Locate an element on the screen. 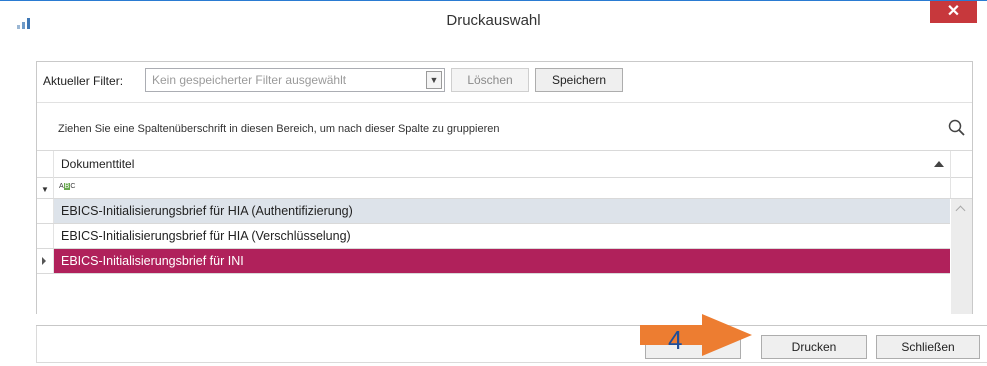 The height and width of the screenshot is (366, 987). search-icon is located at coordinates (957, 128).